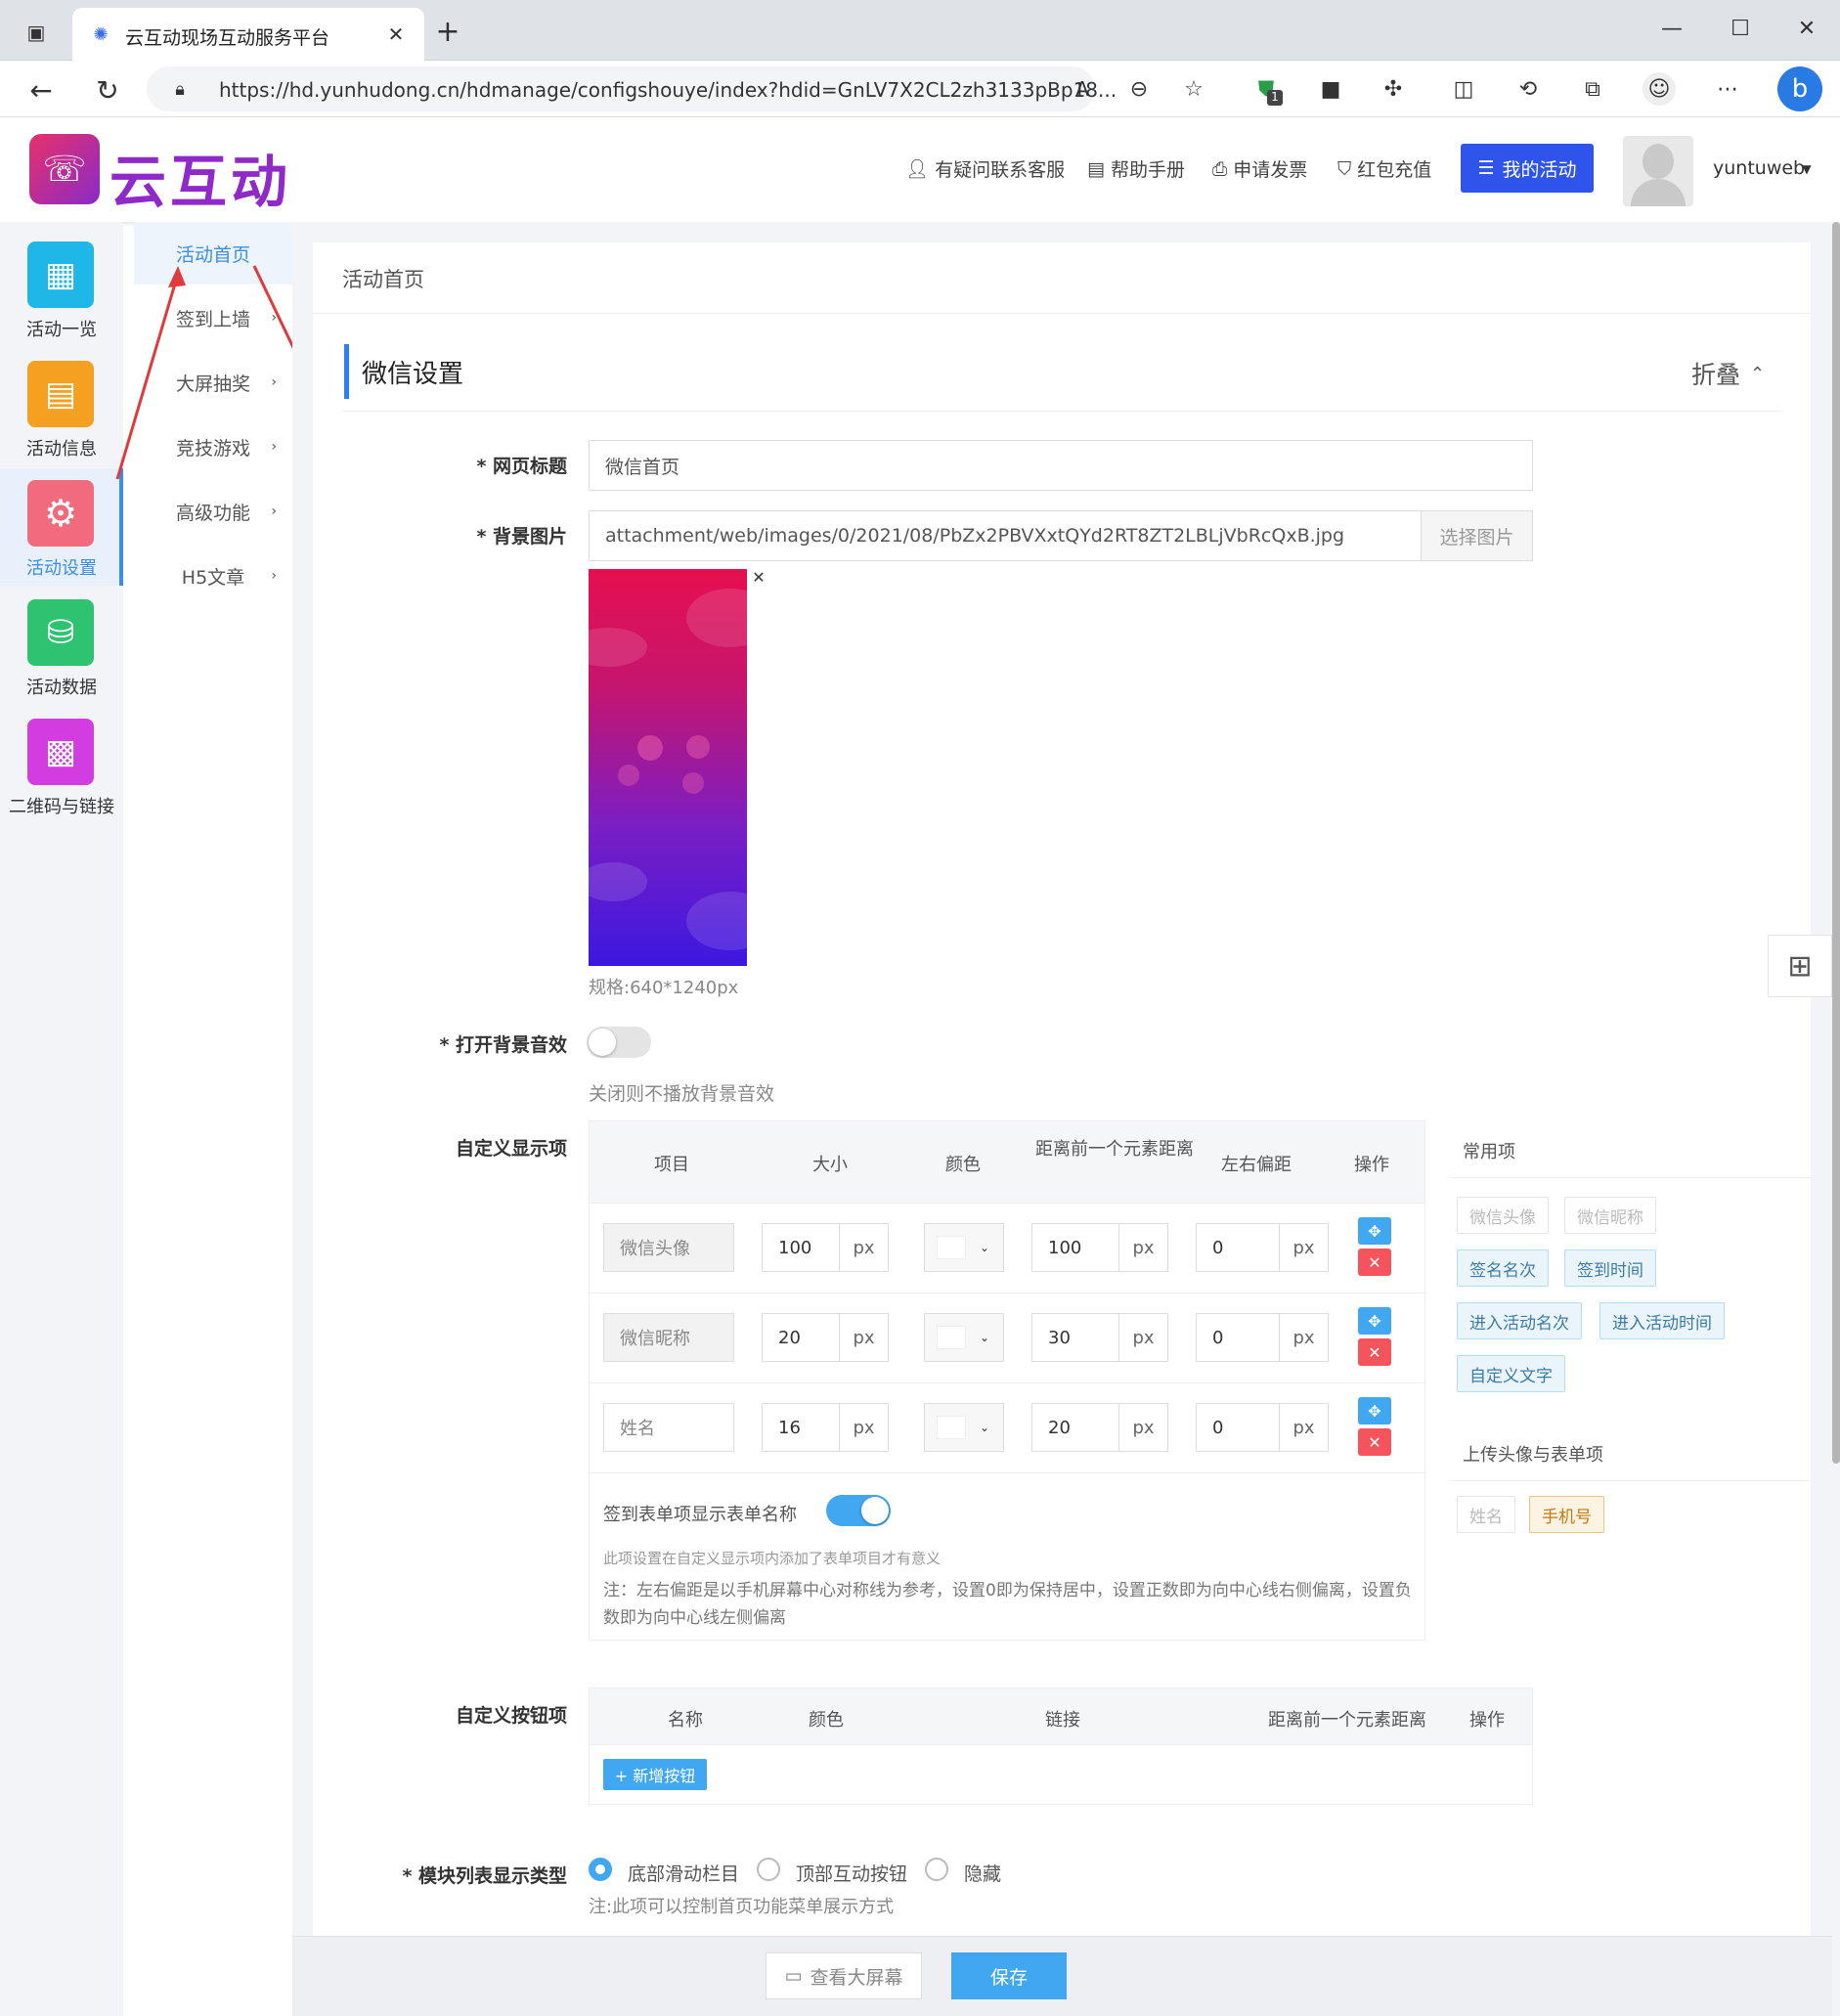 The image size is (1840, 2016). What do you see at coordinates (511, 1149) in the screenshot?
I see `custom-display-label: 自定义显示项` at bounding box center [511, 1149].